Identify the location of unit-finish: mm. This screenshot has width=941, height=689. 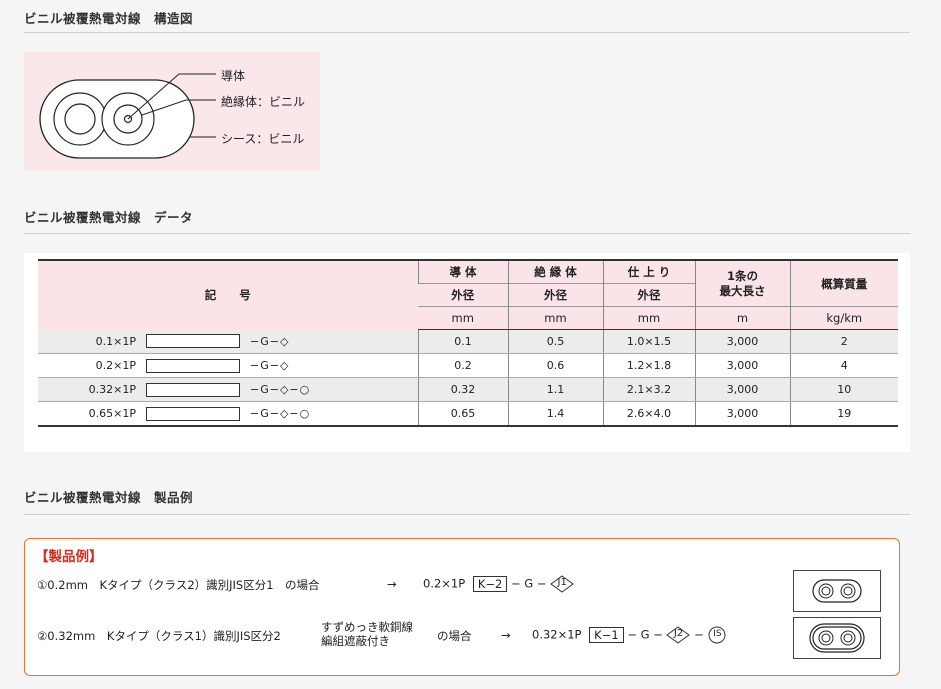
(648, 318).